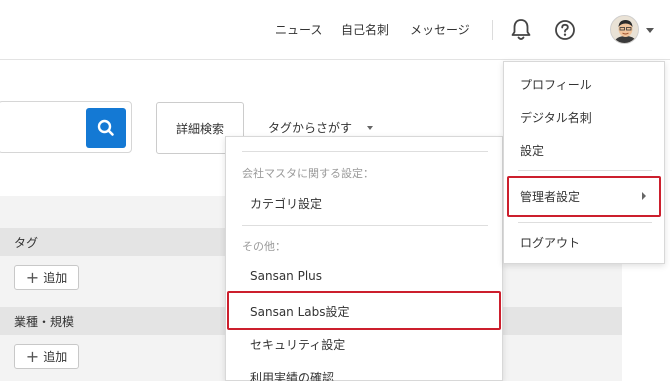  What do you see at coordinates (292, 375) in the screenshot?
I see `menu-item-usage-history: 利用実績の確認` at bounding box center [292, 375].